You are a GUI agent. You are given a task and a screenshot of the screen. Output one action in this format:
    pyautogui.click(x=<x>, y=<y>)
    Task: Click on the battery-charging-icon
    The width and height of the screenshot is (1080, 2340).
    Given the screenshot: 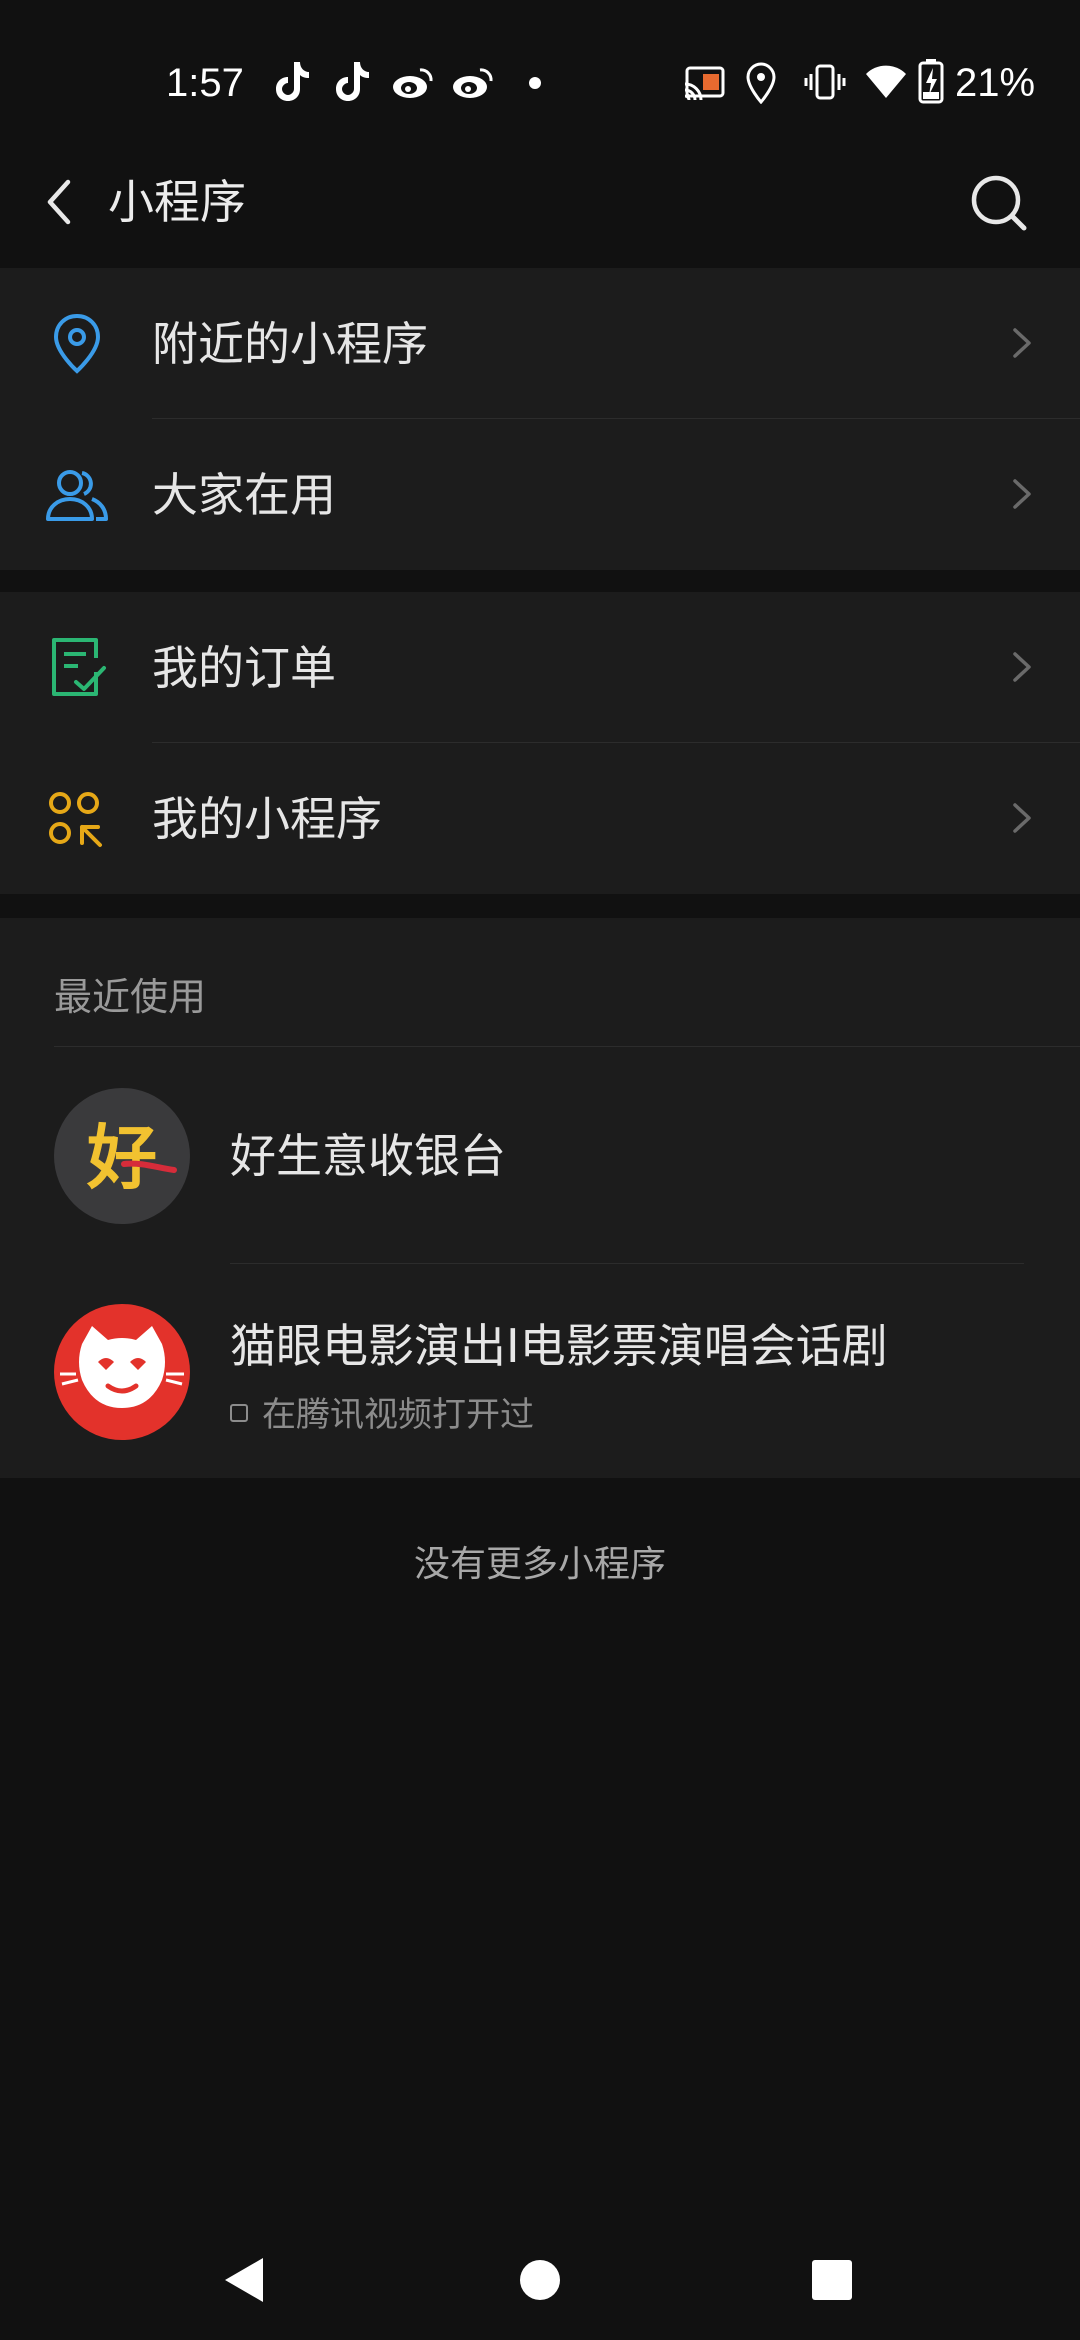 What is the action you would take?
    pyautogui.click(x=931, y=81)
    